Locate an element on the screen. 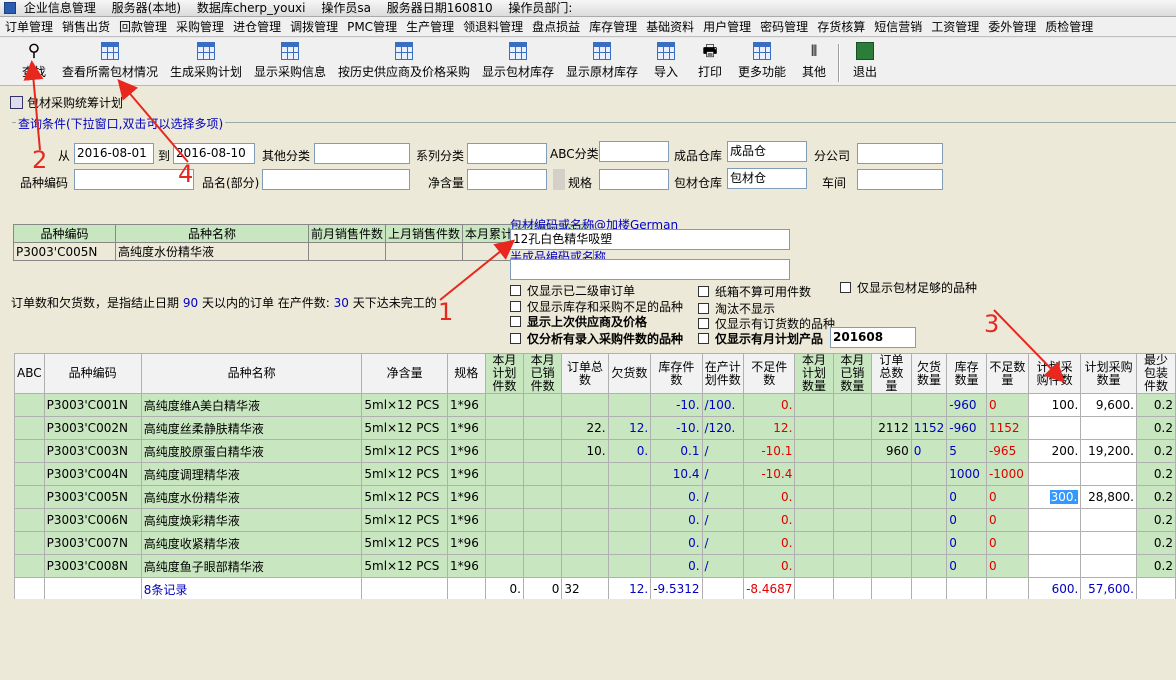  menu-item: 进仓管理 is located at coordinates (256, 26).